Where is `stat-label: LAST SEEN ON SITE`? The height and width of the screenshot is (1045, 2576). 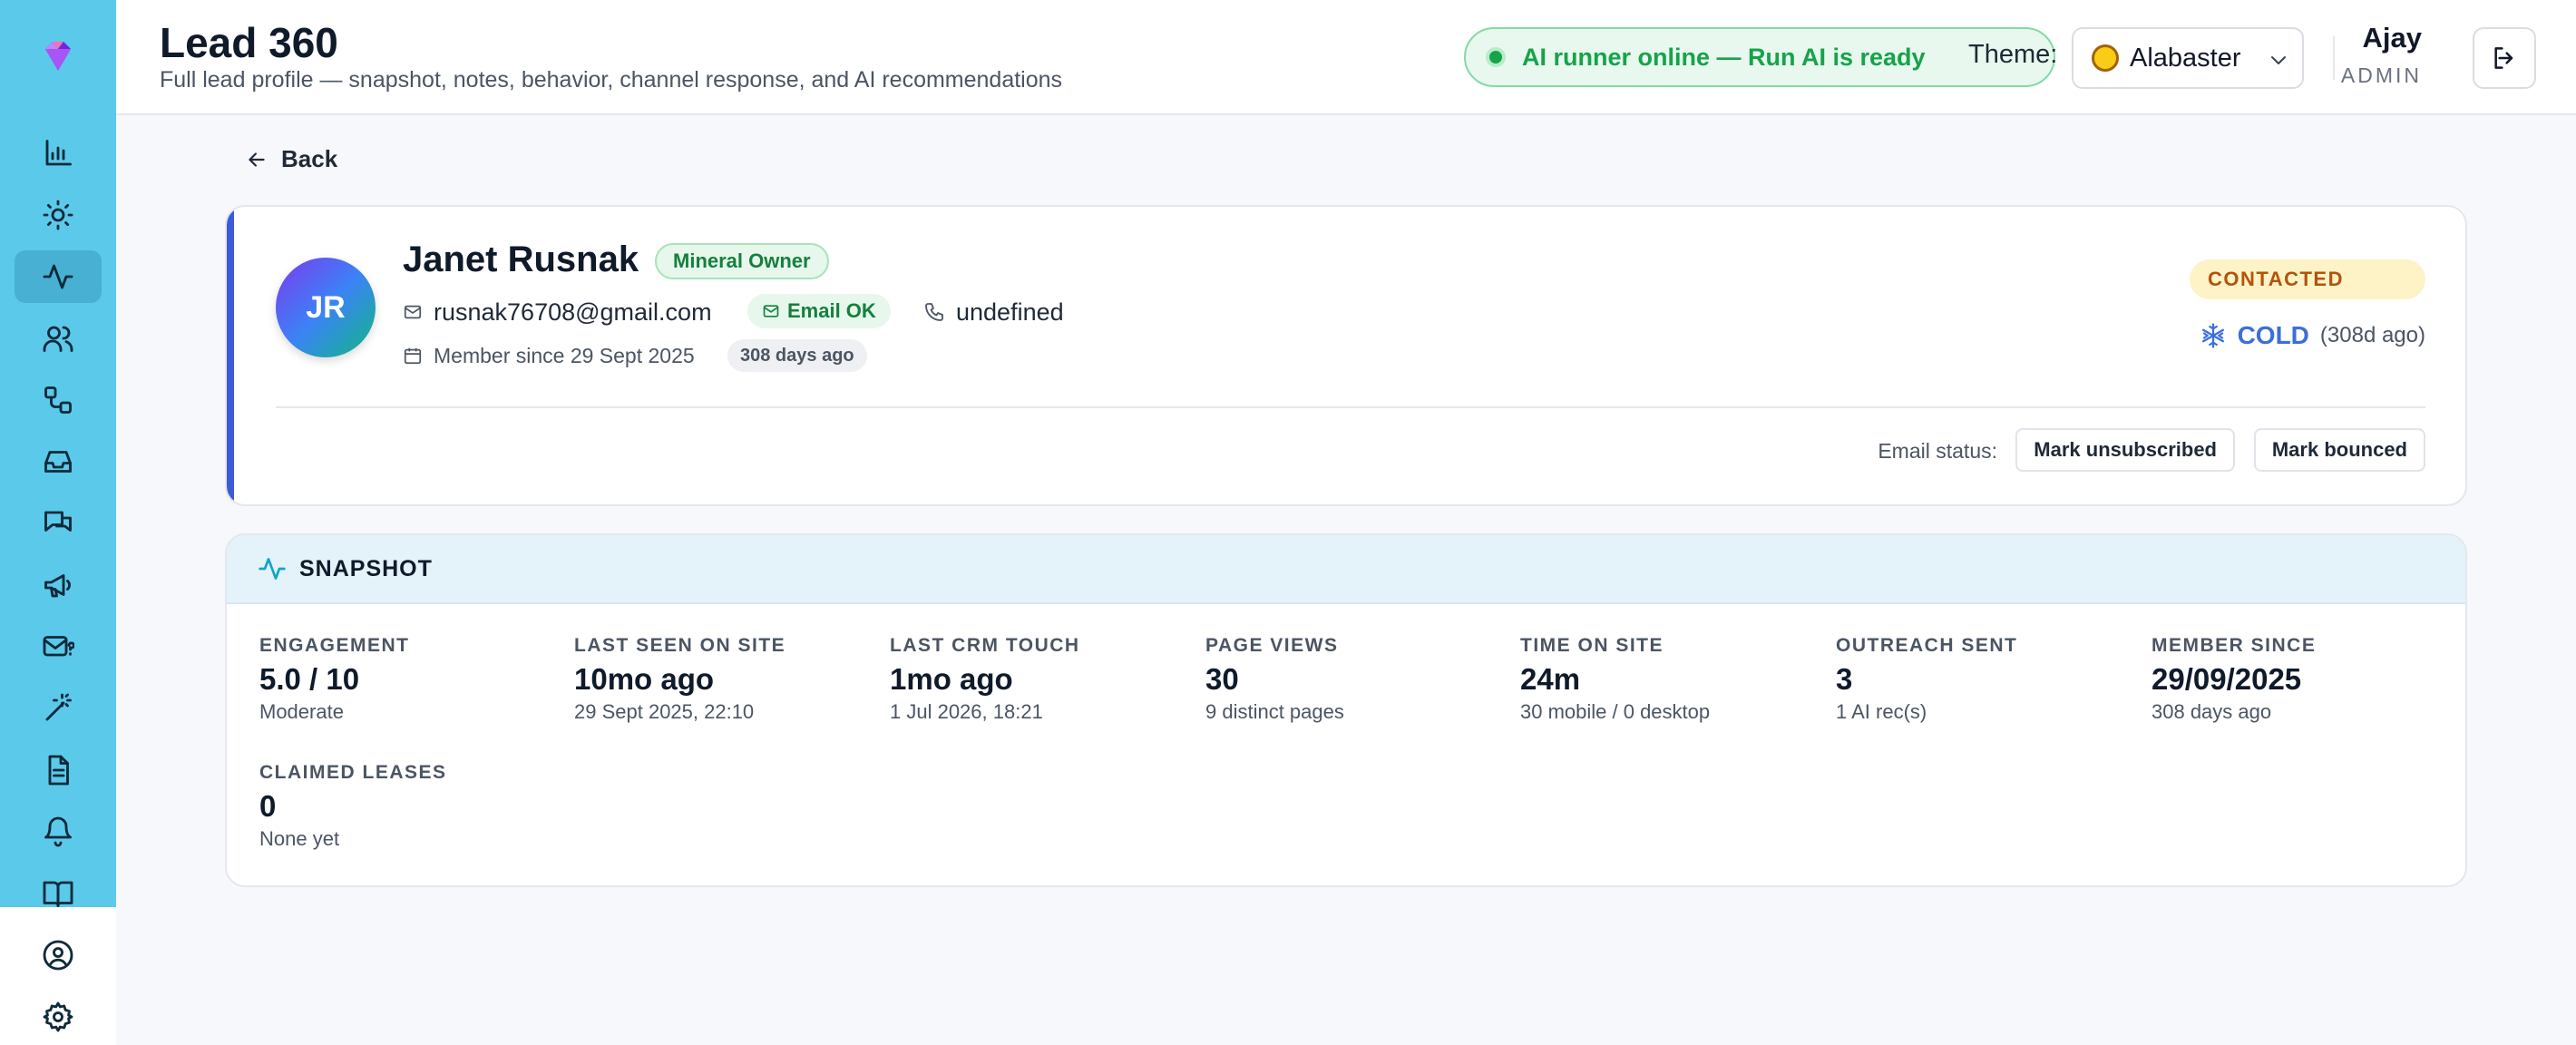 stat-label: LAST SEEN ON SITE is located at coordinates (680, 645).